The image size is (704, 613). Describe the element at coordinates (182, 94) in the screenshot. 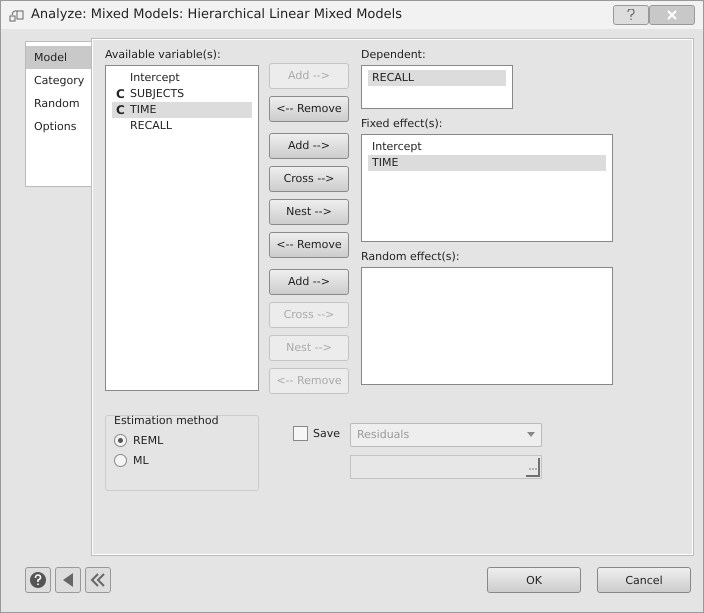

I see `list-item: C SUBJECTS` at that location.